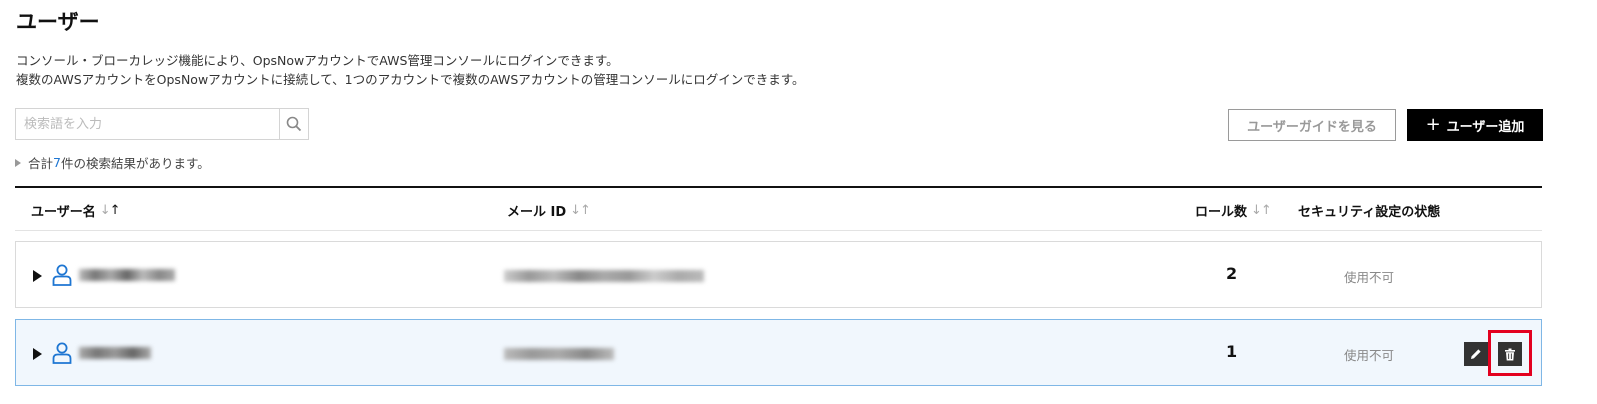 This screenshot has width=1597, height=404. I want to click on plus-icon: +, so click(1433, 124).